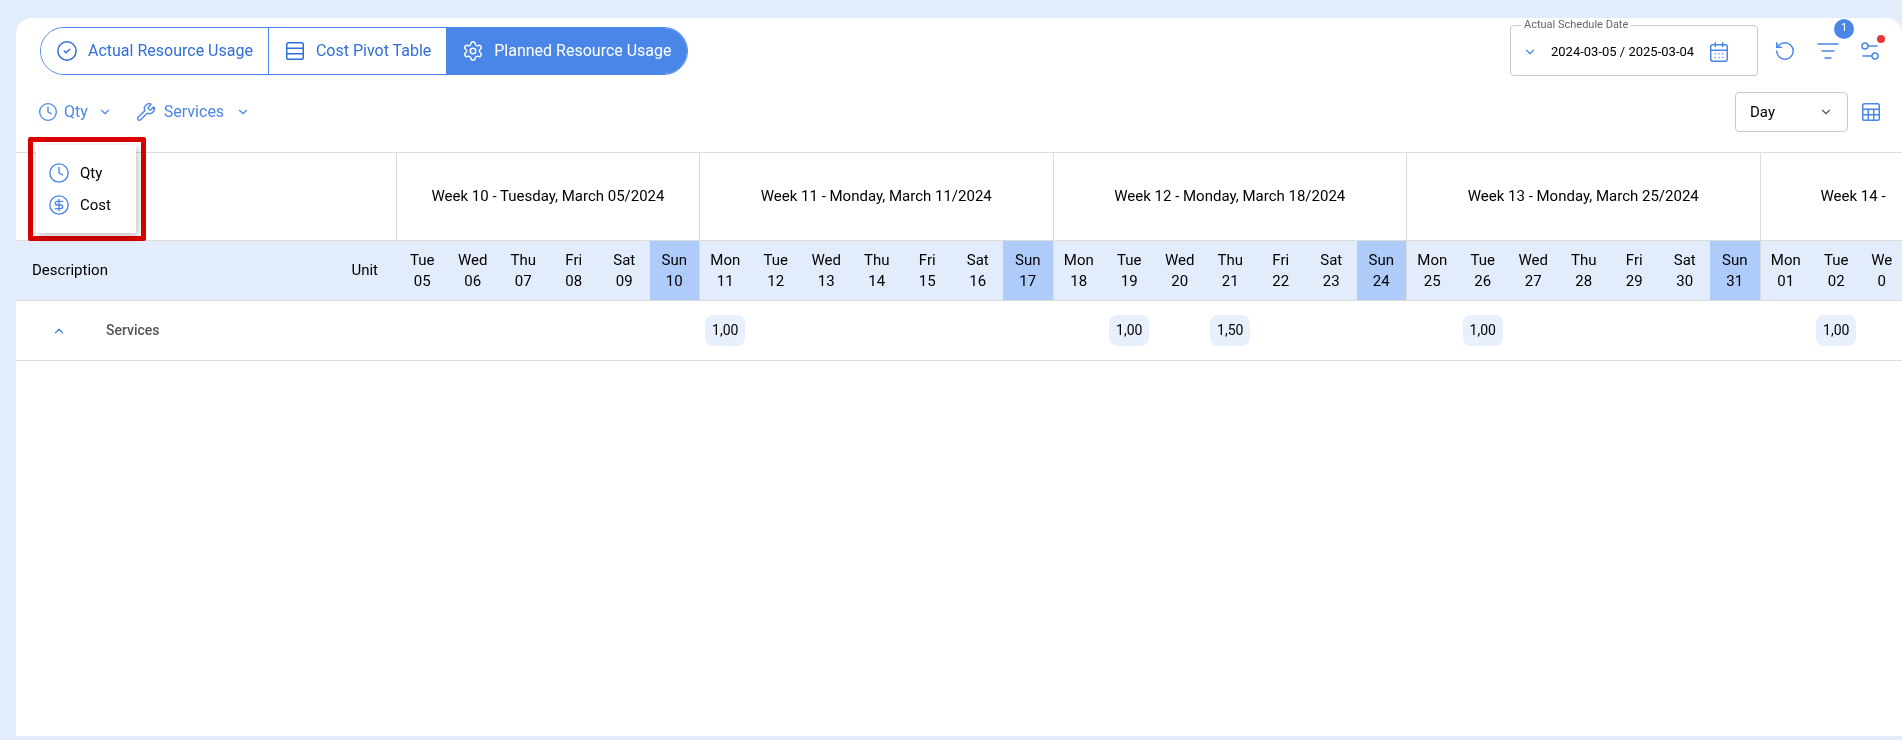 This screenshot has width=1902, height=740. Describe the element at coordinates (977, 270) in the screenshot. I see `day-header: Sat 16` at that location.